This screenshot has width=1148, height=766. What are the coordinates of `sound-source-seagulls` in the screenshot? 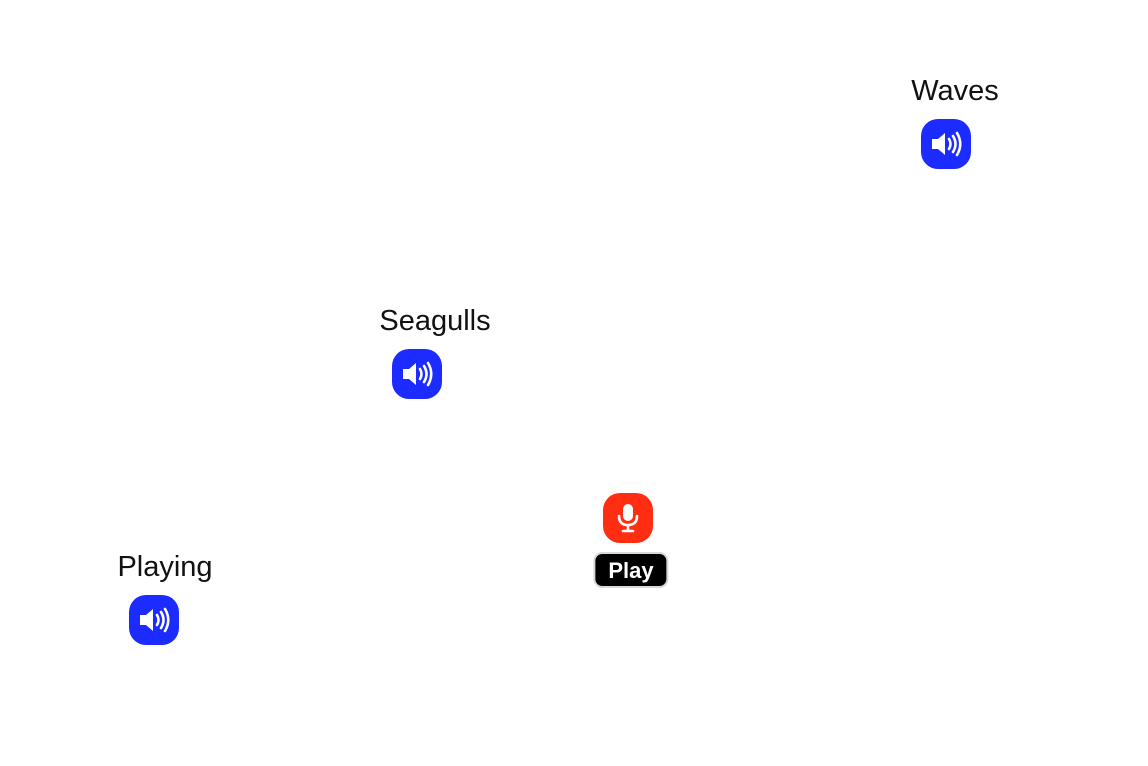 It's located at (417, 374).